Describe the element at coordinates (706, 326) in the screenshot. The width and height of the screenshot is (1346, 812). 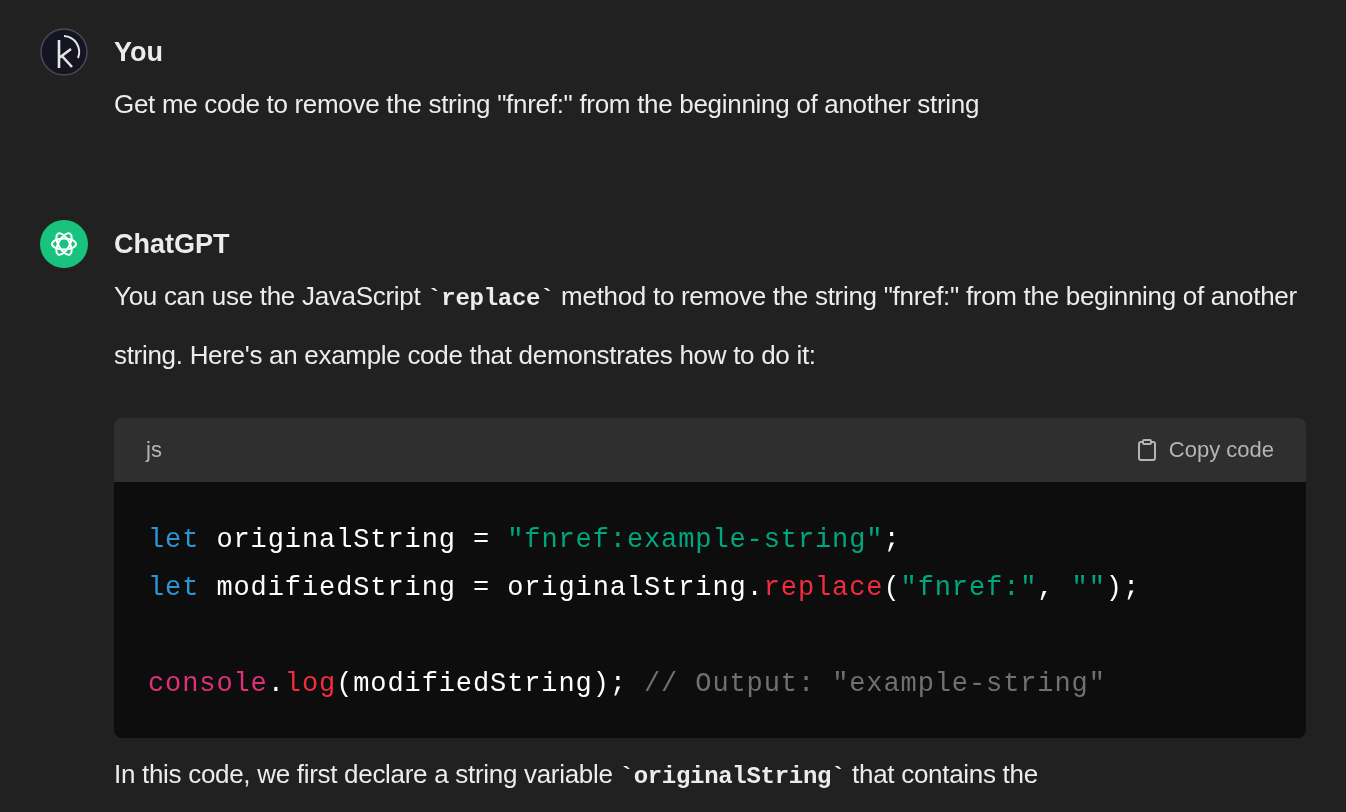
I see `message-text: You can use the JavaScript `replace` method to remove the string "fnref:" from the beginning of another string. Here's an example code that demonstrates how to do it:` at that location.